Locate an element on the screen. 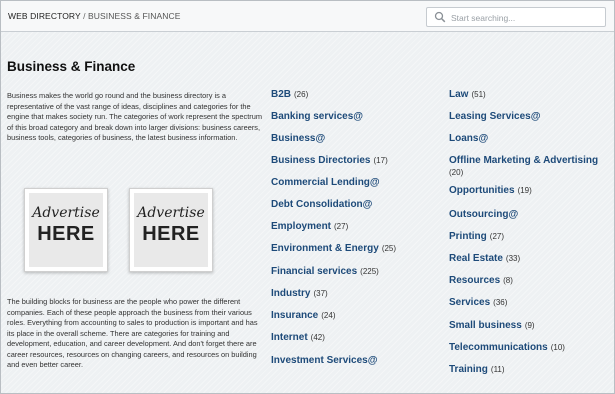  category-link: Financial services is located at coordinates (314, 271).